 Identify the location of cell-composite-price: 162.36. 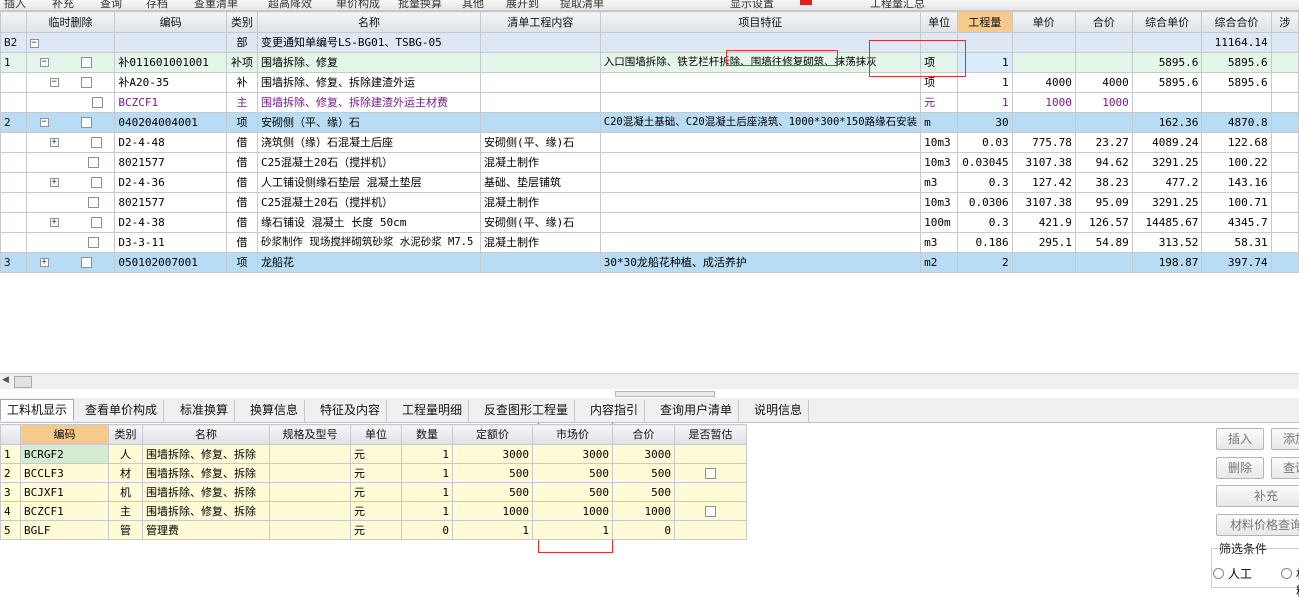
(1167, 122).